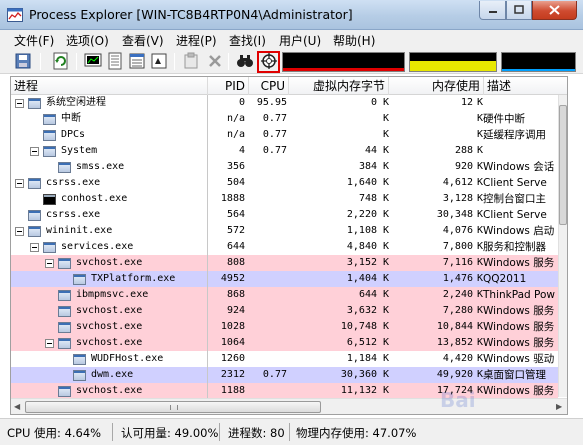 The height and width of the screenshot is (445, 583). I want to click on process-private-bytes: 10,748, so click(358, 326).